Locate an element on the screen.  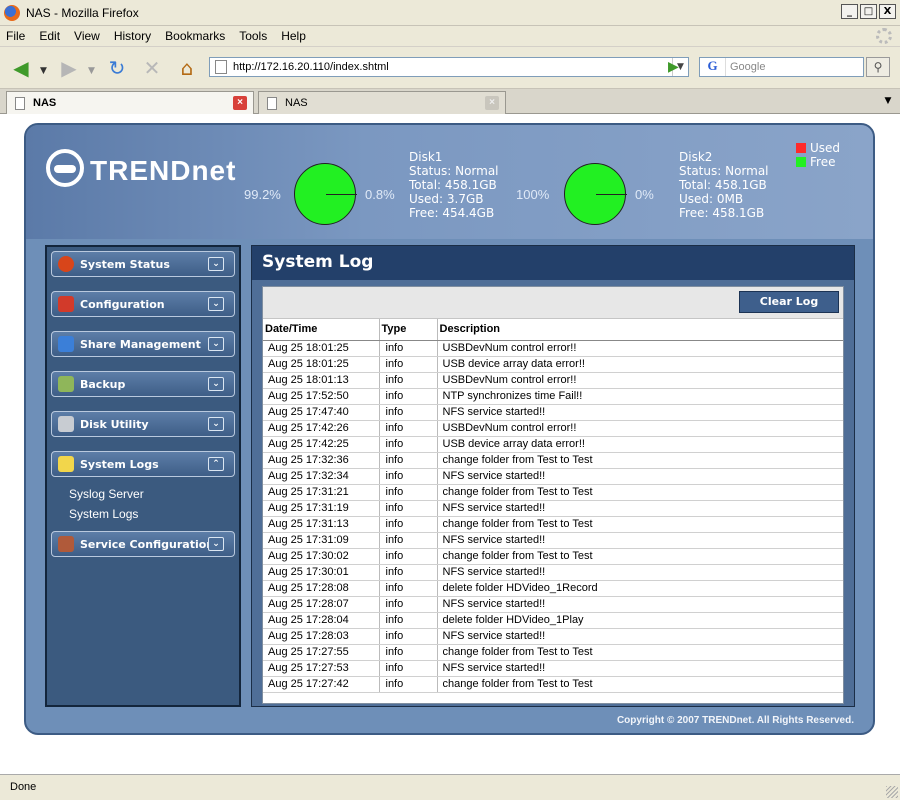
menu-bookmarks: Bookmarks is located at coordinates (195, 36).